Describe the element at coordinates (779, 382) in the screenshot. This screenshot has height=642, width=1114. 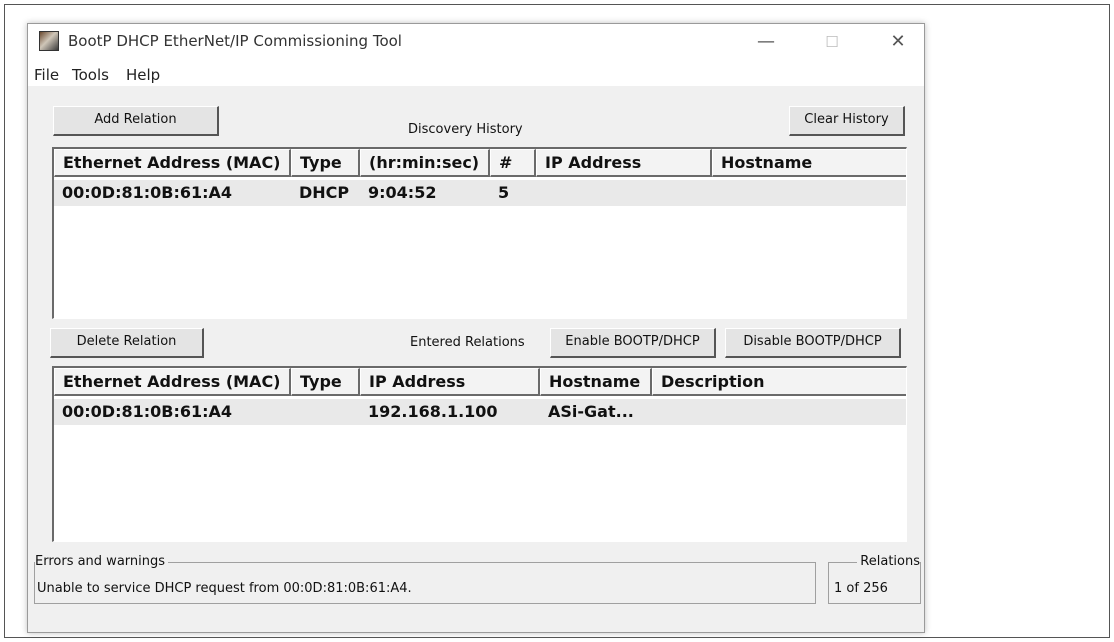
I see `column-header-description: Description` at that location.